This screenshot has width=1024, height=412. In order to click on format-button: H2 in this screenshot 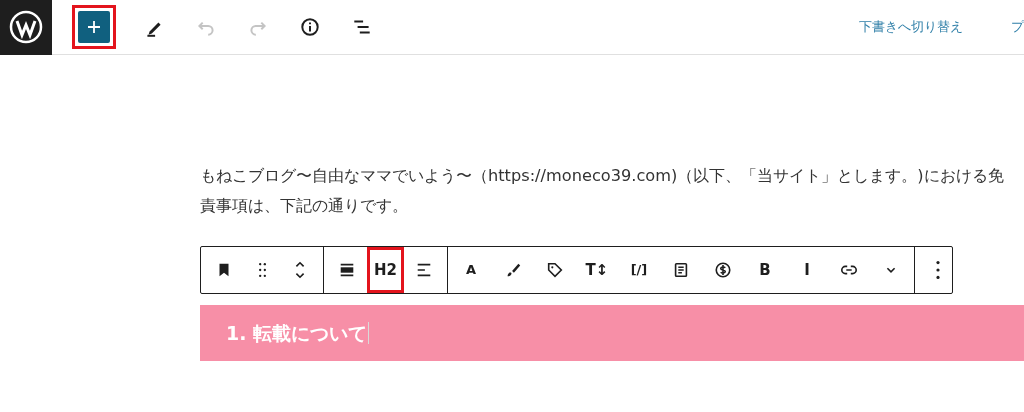, I will do `click(385, 270)`.